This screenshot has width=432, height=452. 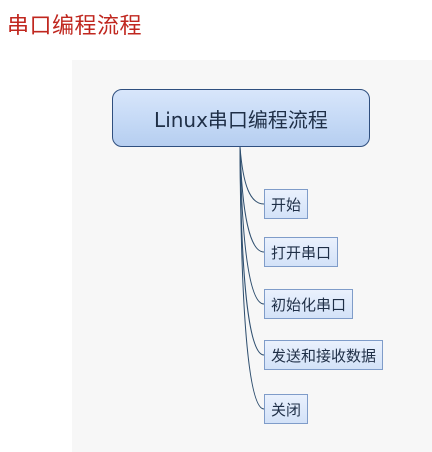 I want to click on connector-lines, so click(x=252, y=278).